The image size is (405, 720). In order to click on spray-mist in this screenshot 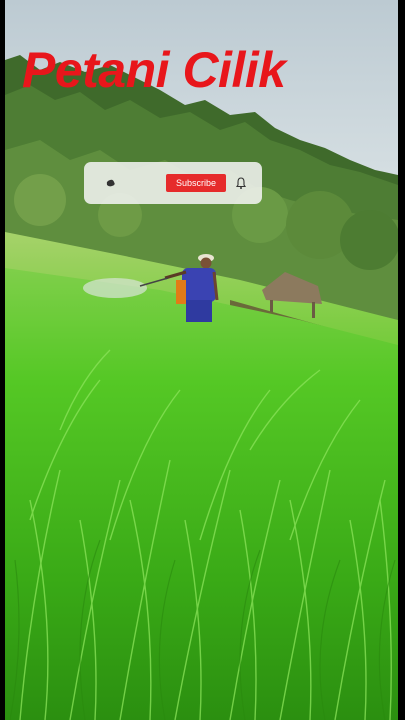, I will do `click(115, 288)`.